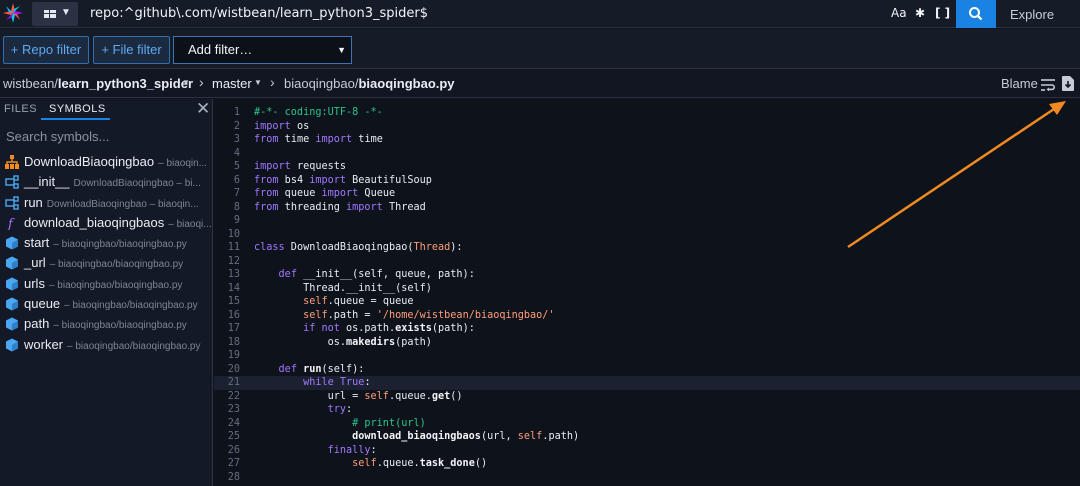 The width and height of the screenshot is (1080, 486). Describe the element at coordinates (77, 109) in the screenshot. I see `tab-symbols: SYMBOLS` at that location.